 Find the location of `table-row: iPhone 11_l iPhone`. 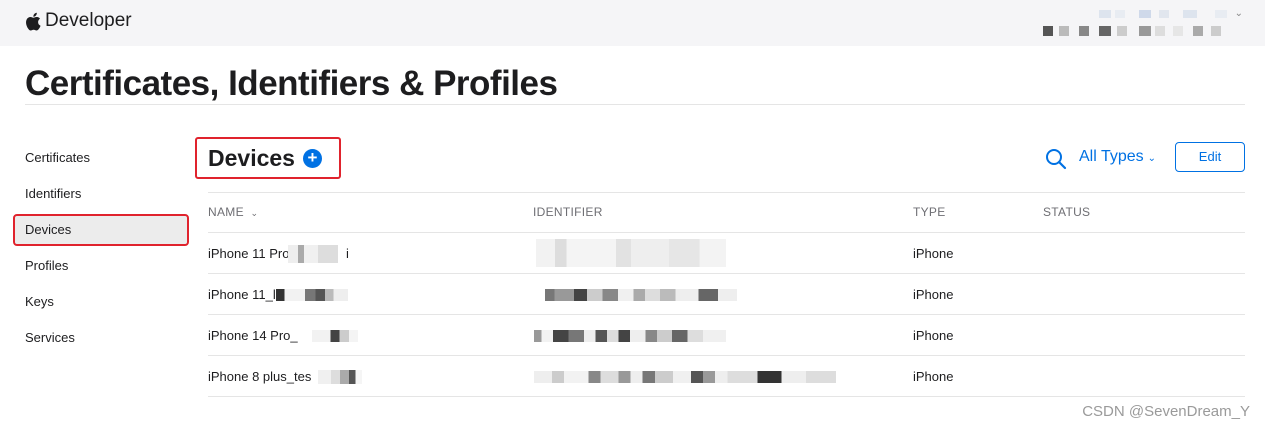

table-row: iPhone 11_l iPhone is located at coordinates (726, 294).